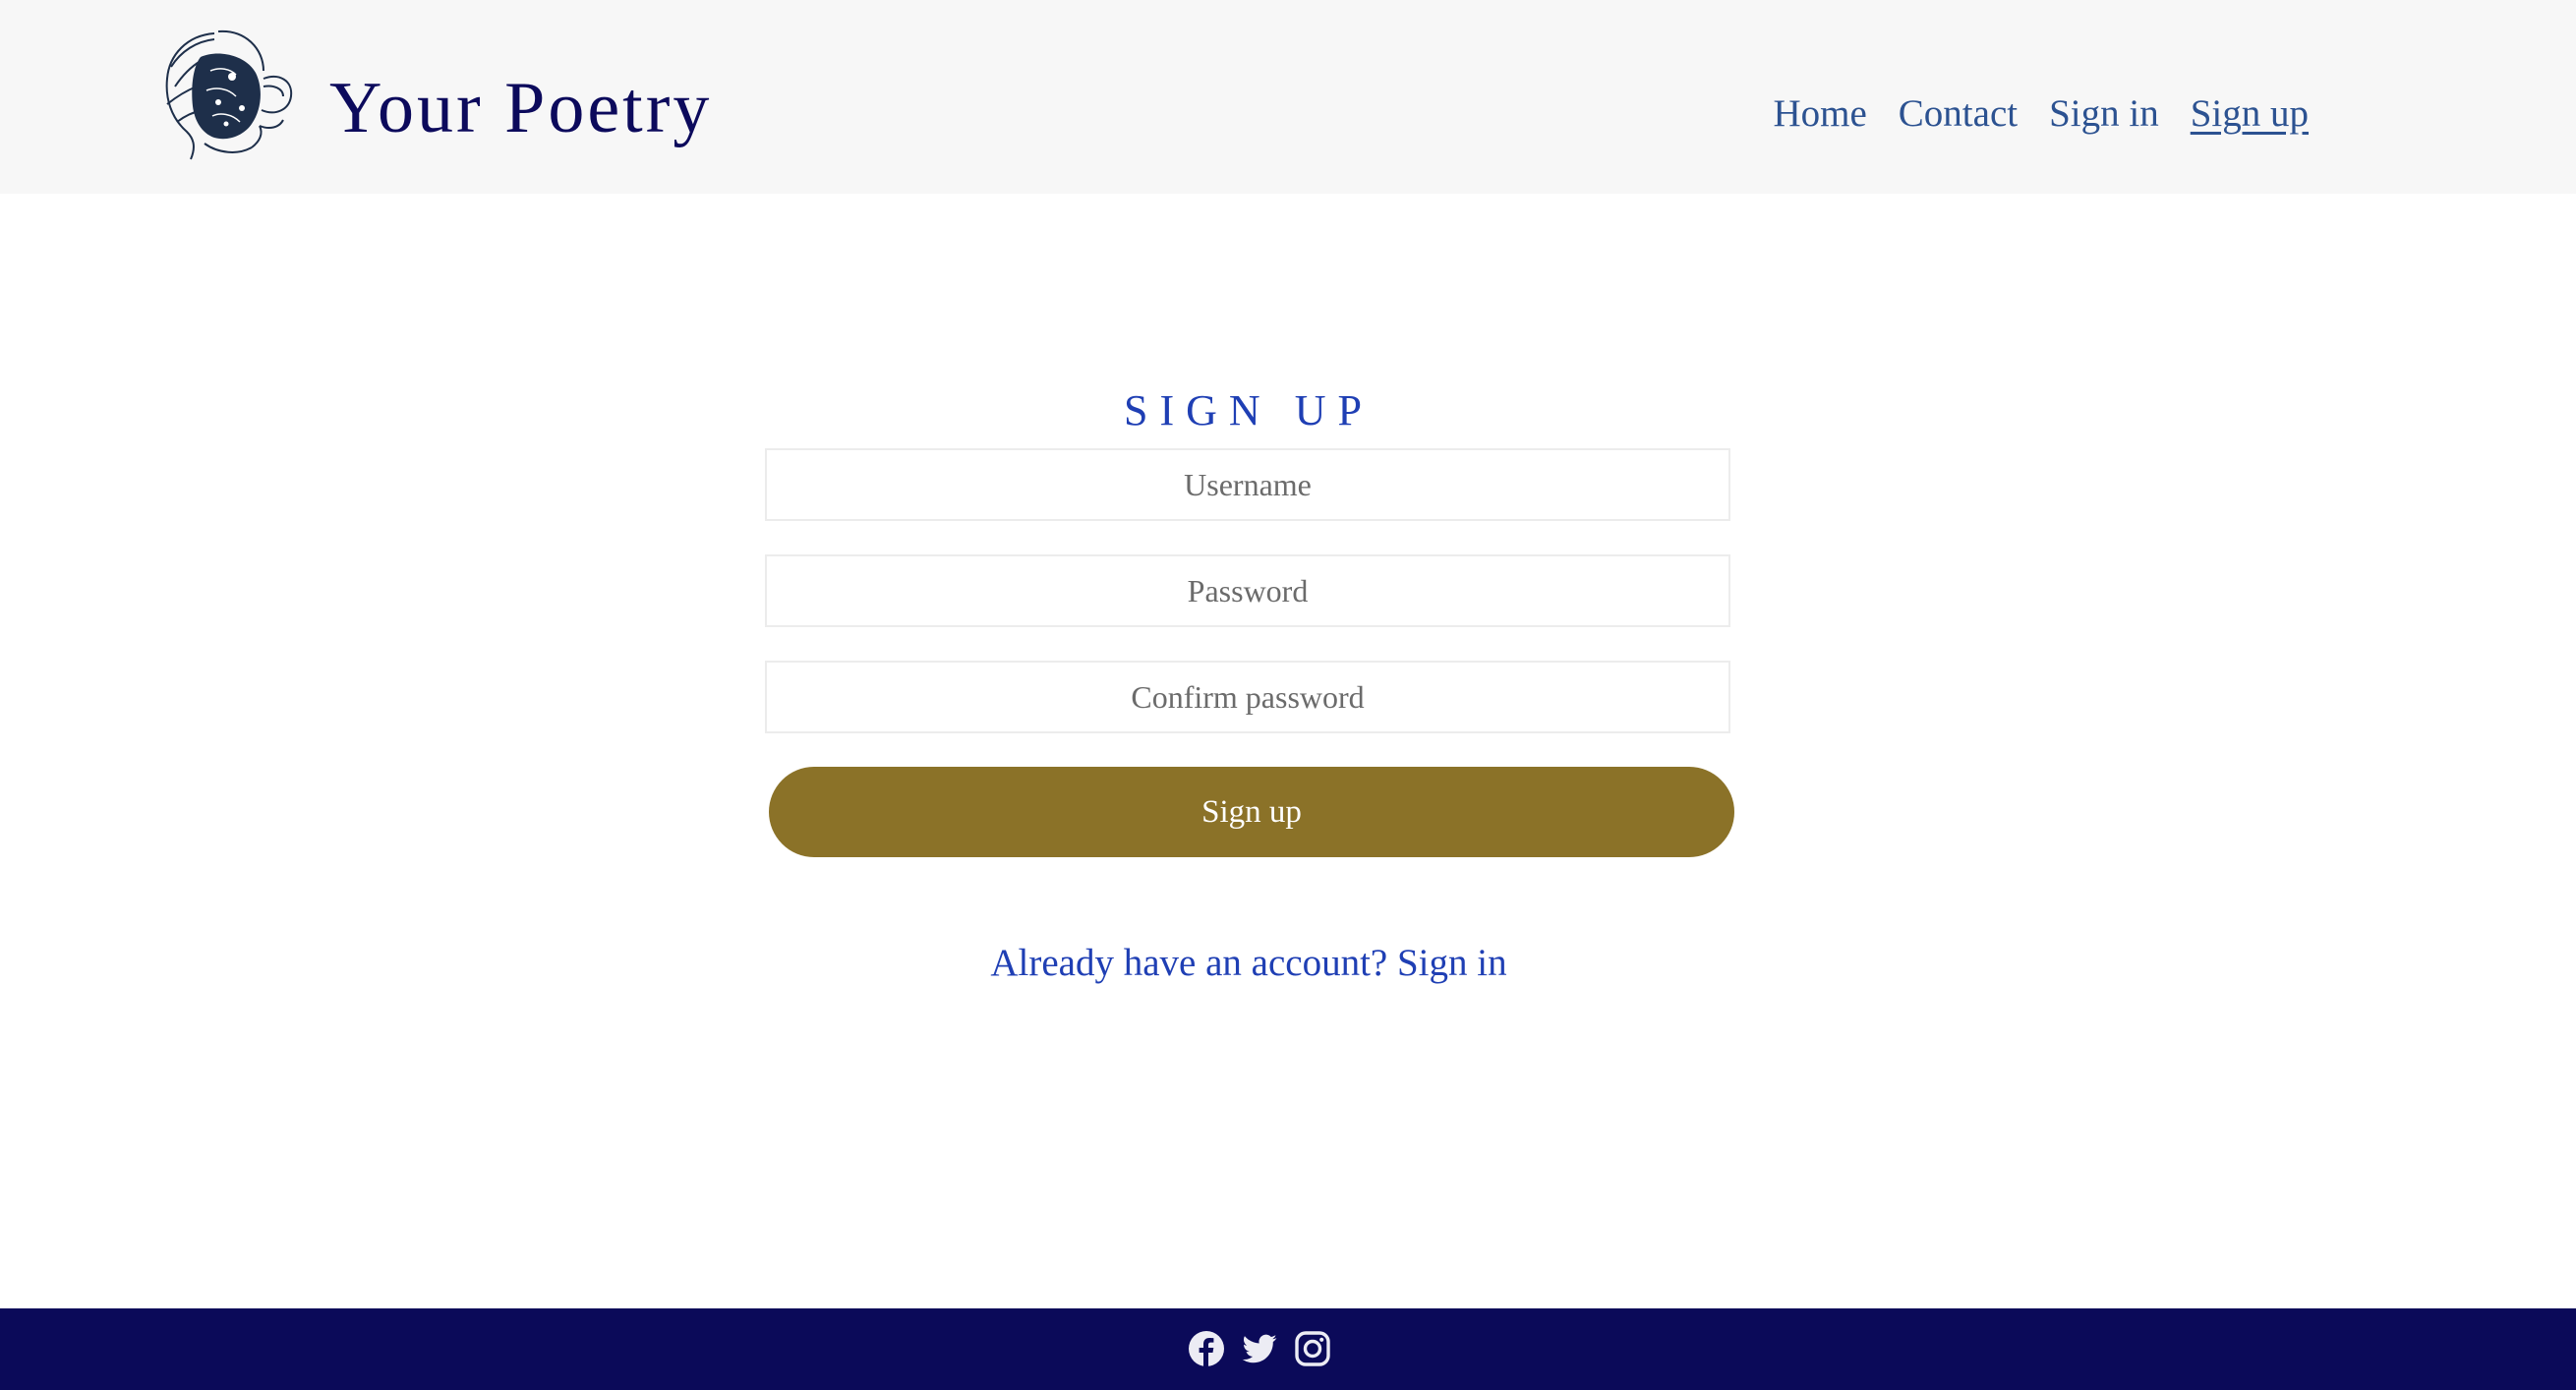 The image size is (2576, 1390). Describe the element at coordinates (1958, 114) in the screenshot. I see `nav-contact: Contact` at that location.